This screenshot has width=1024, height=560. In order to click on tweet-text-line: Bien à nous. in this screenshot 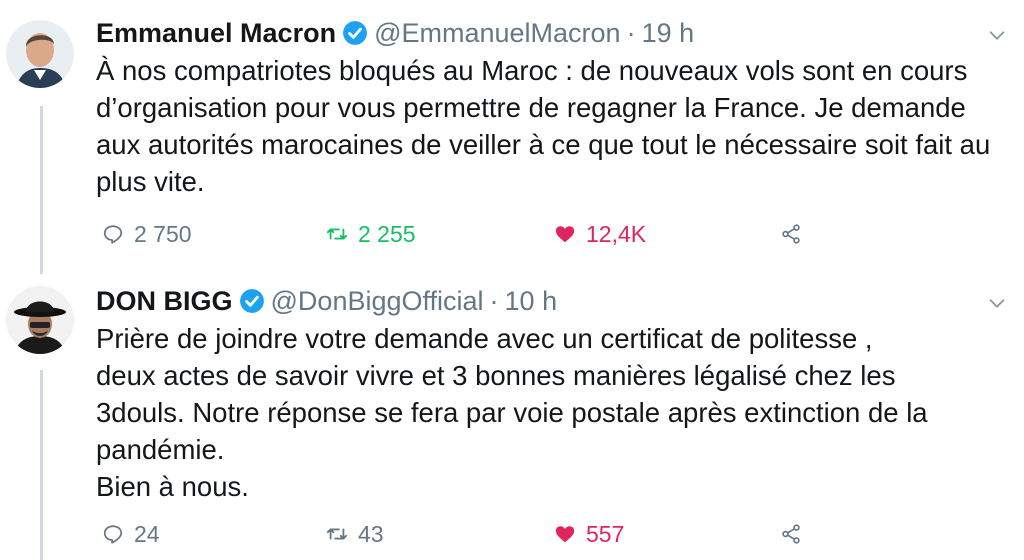, I will do `click(172, 486)`.